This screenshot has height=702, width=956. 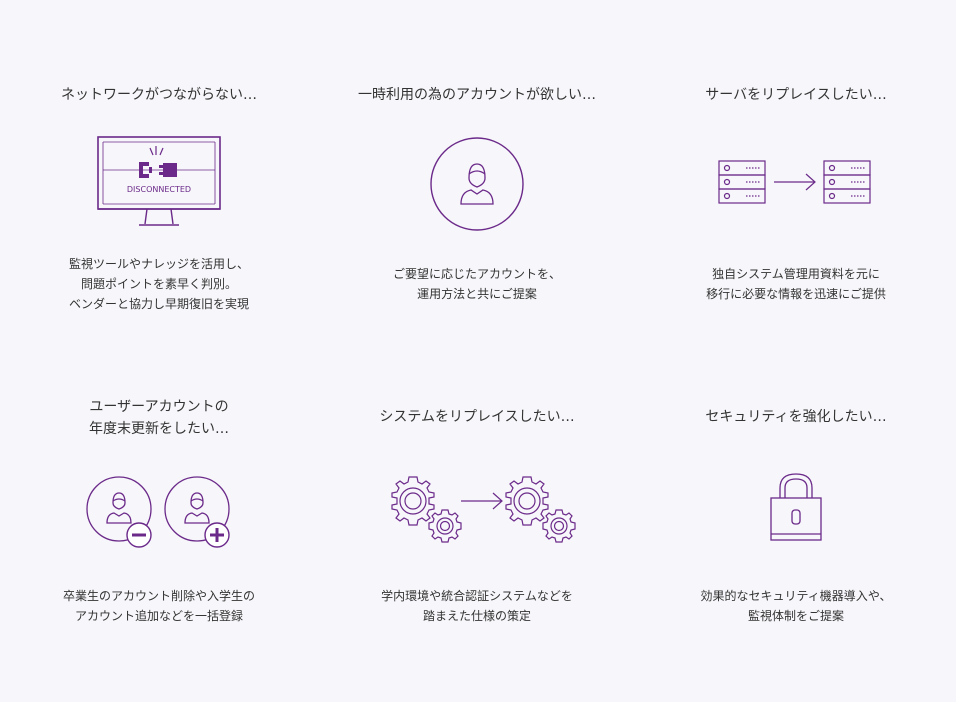 What do you see at coordinates (477, 606) in the screenshot?
I see `card-description: 学内環境や統合認証システムなどを 踏まえた仕様の策定` at bounding box center [477, 606].